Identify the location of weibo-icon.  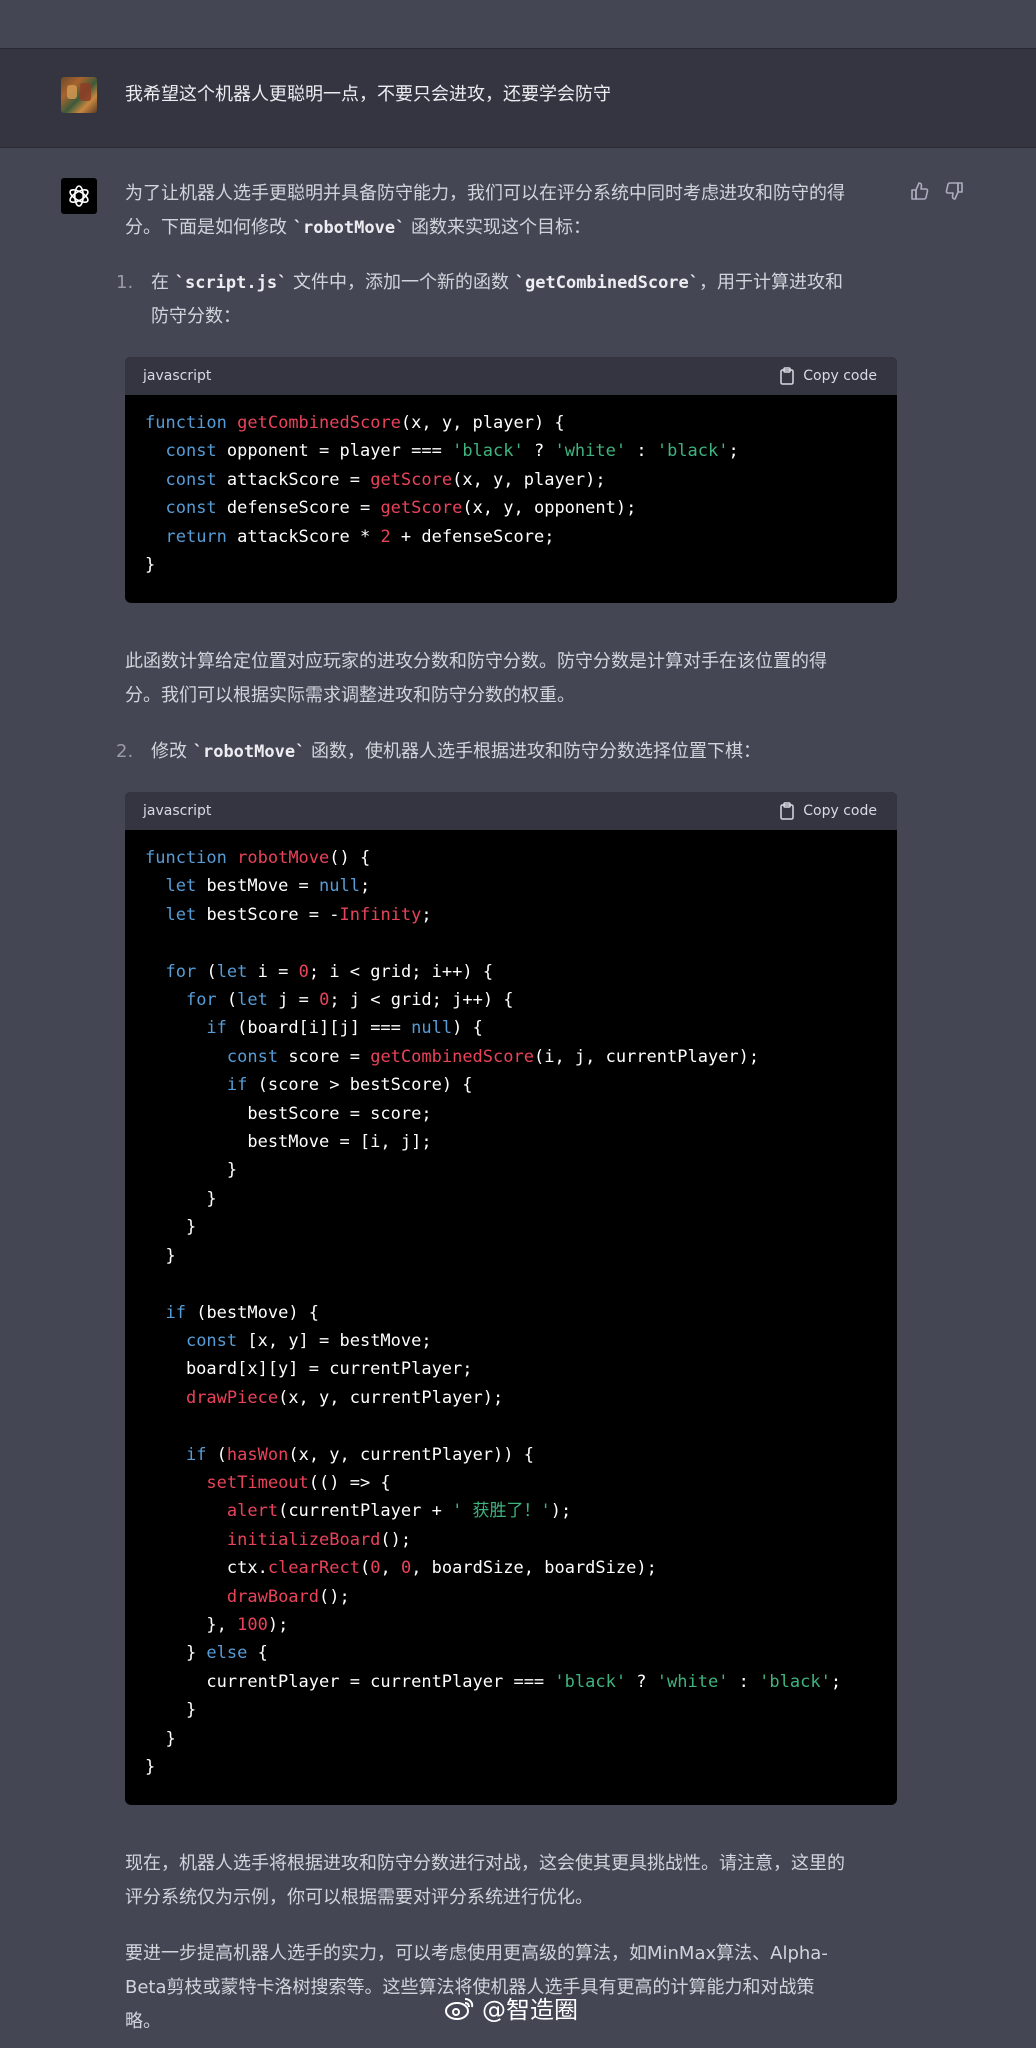
(459, 2008).